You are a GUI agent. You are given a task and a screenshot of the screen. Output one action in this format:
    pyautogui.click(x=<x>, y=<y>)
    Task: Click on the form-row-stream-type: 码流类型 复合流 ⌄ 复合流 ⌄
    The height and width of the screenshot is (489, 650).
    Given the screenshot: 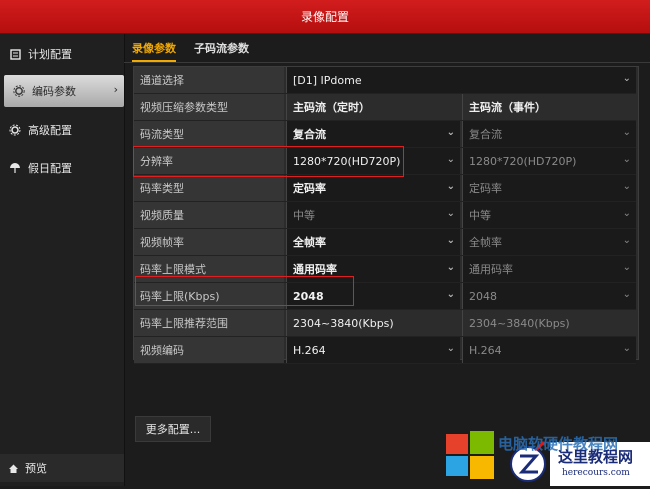 What is the action you would take?
    pyautogui.click(x=385, y=134)
    